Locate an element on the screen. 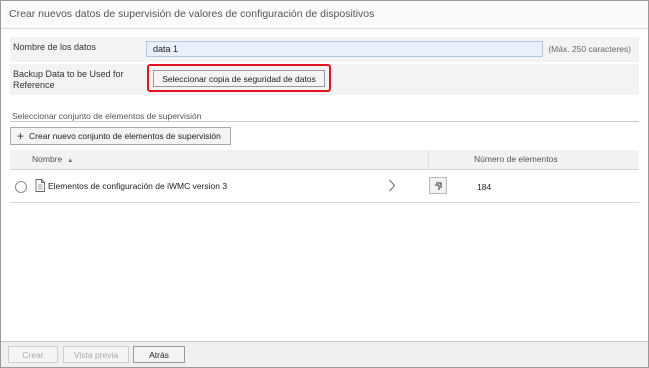 The image size is (649, 368). column-header-count: Número de elementos is located at coordinates (516, 159).